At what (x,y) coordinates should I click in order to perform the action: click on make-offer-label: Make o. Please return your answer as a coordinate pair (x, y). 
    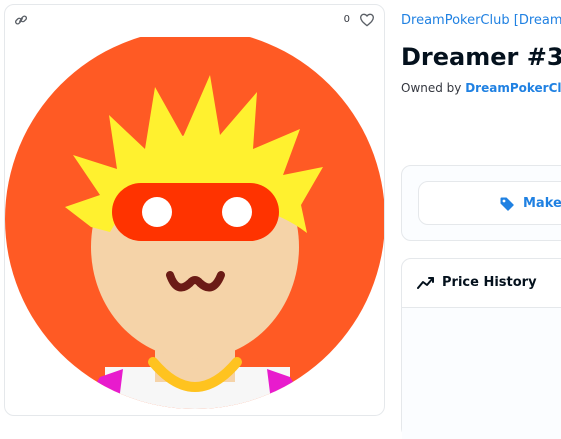
    Looking at the image, I should click on (542, 203).